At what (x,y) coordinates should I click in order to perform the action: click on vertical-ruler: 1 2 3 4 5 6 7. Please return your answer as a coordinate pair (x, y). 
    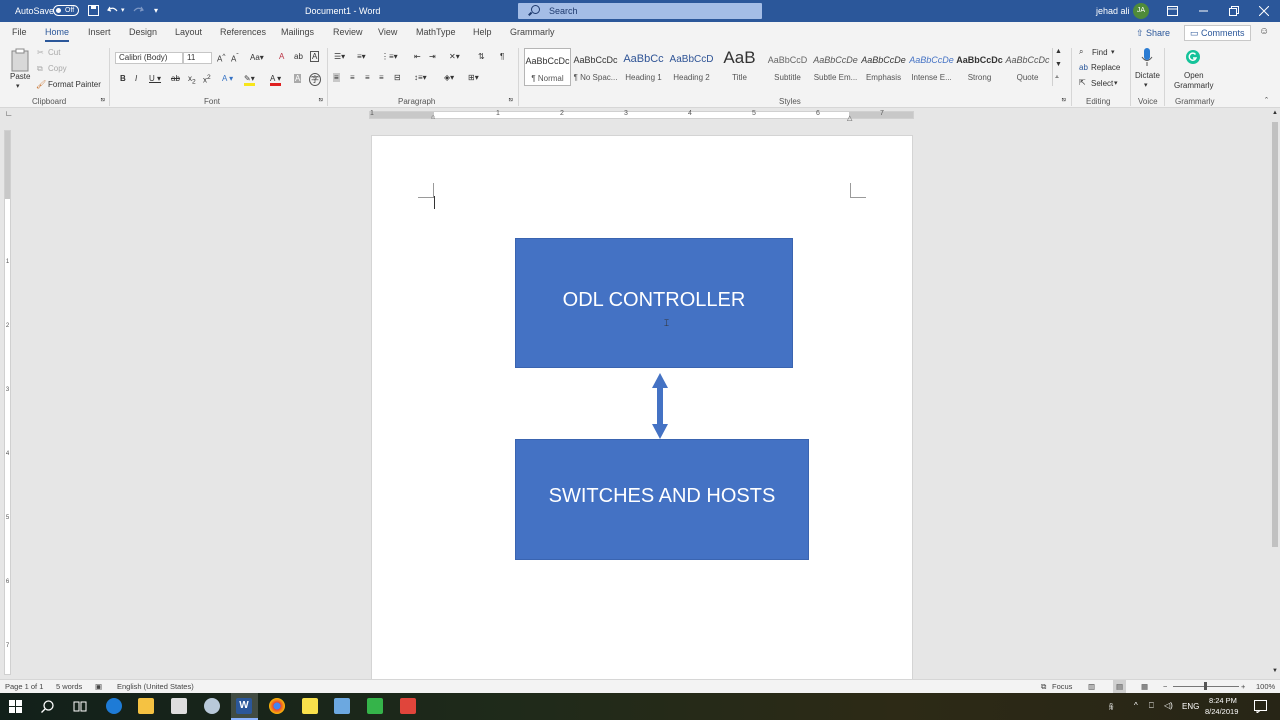
    Looking at the image, I should click on (7, 402).